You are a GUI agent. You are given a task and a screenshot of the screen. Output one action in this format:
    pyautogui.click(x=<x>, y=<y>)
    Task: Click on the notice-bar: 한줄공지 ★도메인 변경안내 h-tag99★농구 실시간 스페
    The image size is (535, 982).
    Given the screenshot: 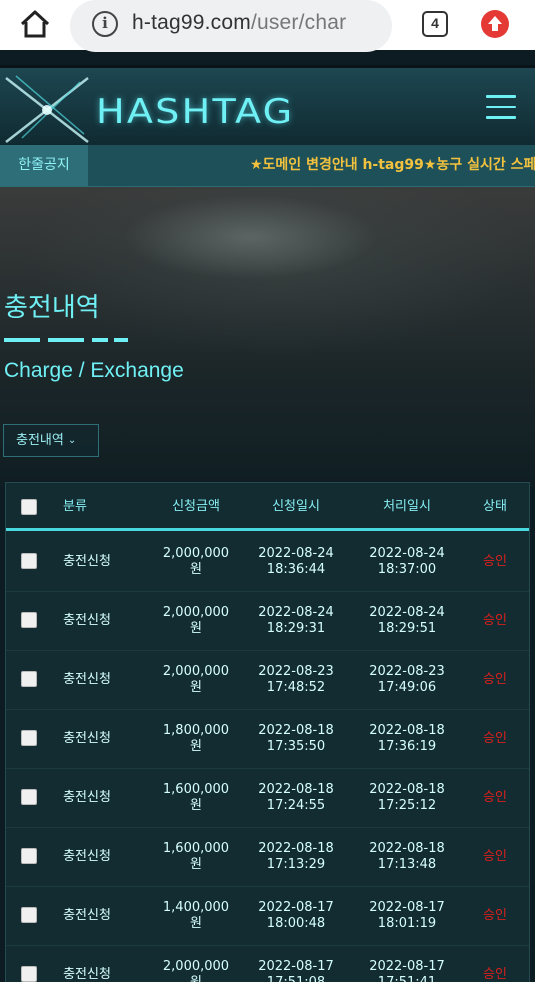 What is the action you would take?
    pyautogui.click(x=267, y=166)
    